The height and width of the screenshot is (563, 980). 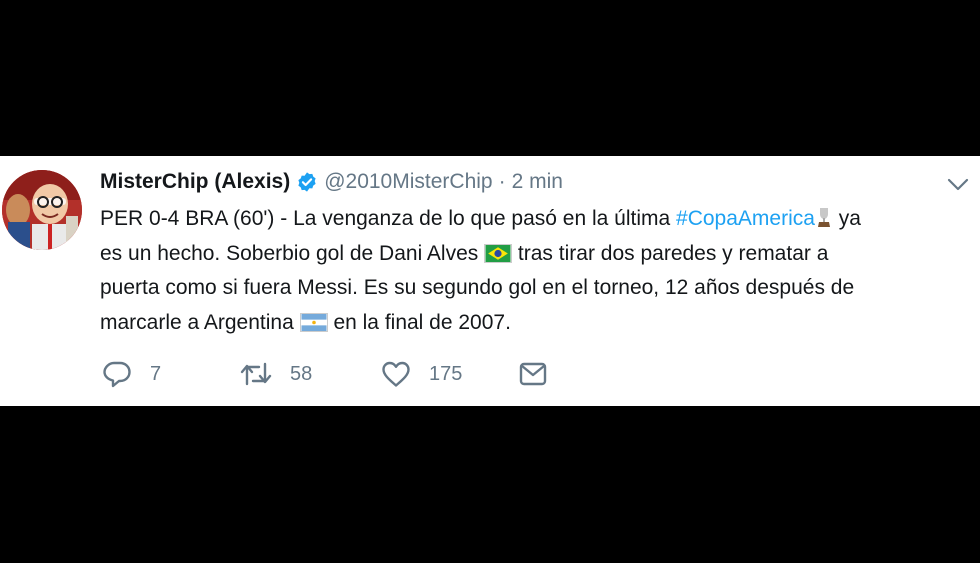 What do you see at coordinates (195, 182) in the screenshot?
I see `display-name: MisterChip (Alexis)` at bounding box center [195, 182].